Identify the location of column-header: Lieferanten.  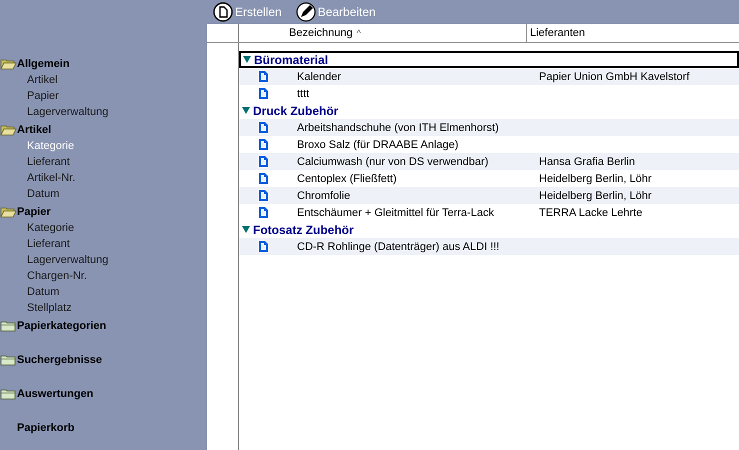
(556, 33).